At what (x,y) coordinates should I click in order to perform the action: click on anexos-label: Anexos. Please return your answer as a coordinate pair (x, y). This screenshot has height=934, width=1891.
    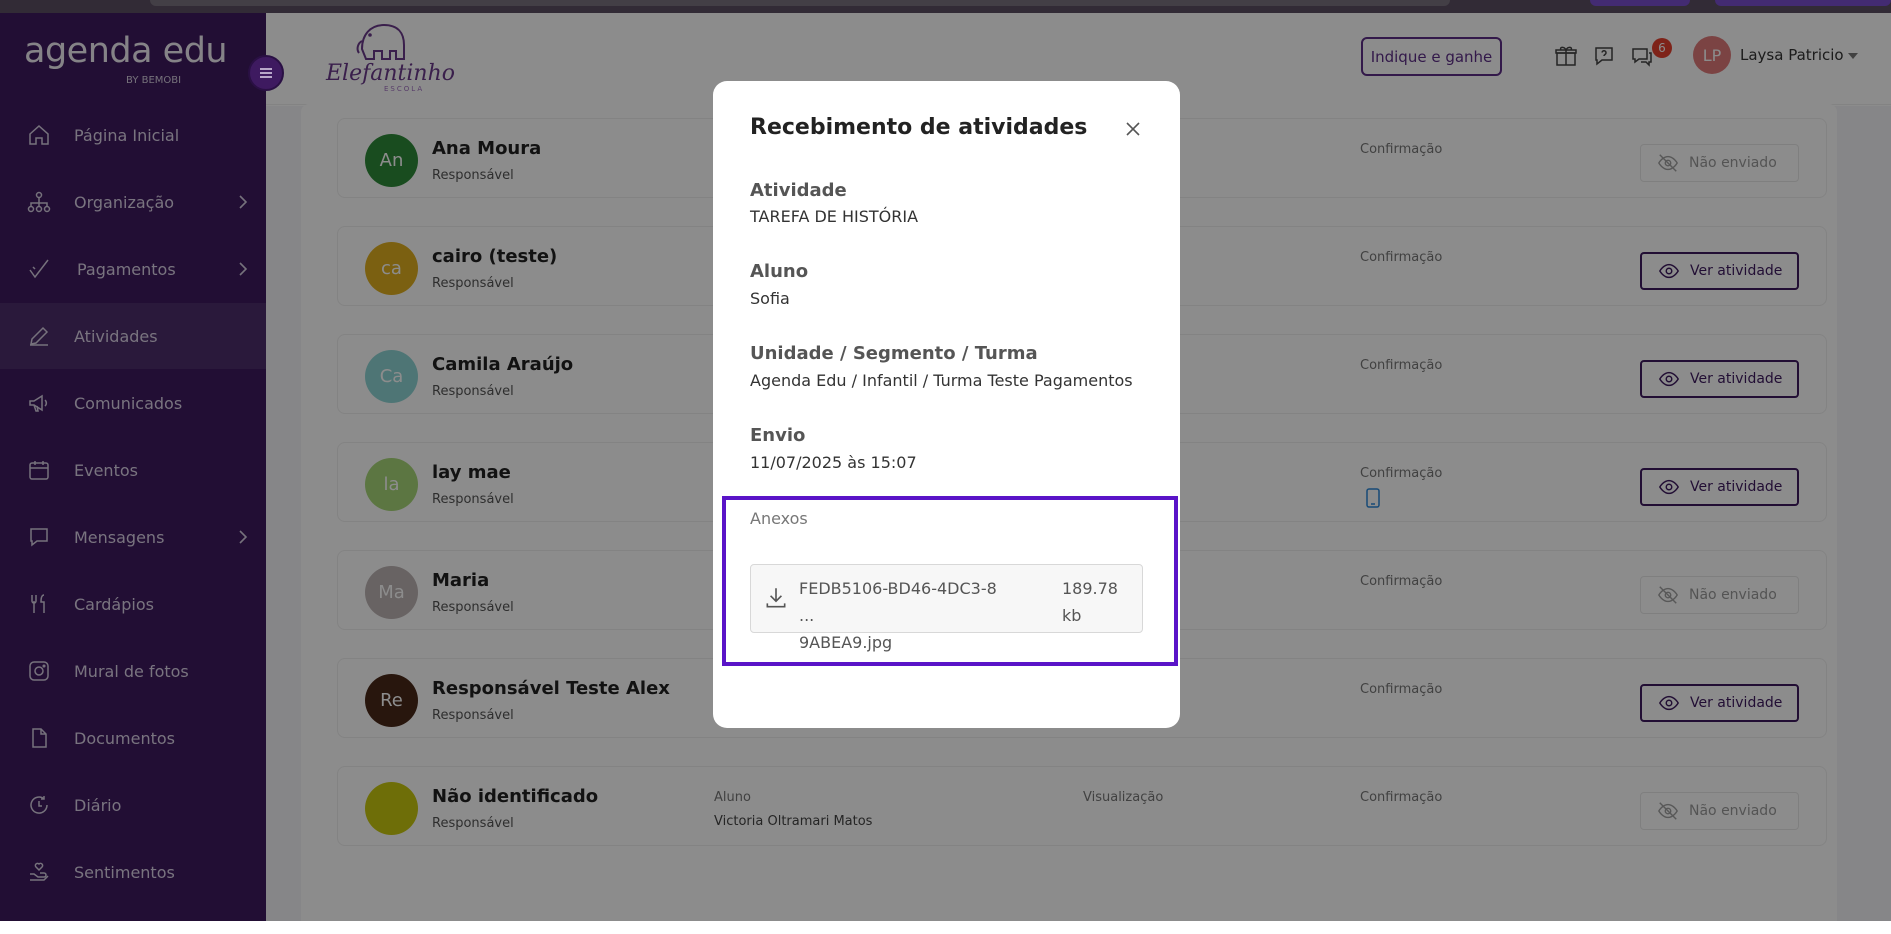
    Looking at the image, I should click on (779, 518).